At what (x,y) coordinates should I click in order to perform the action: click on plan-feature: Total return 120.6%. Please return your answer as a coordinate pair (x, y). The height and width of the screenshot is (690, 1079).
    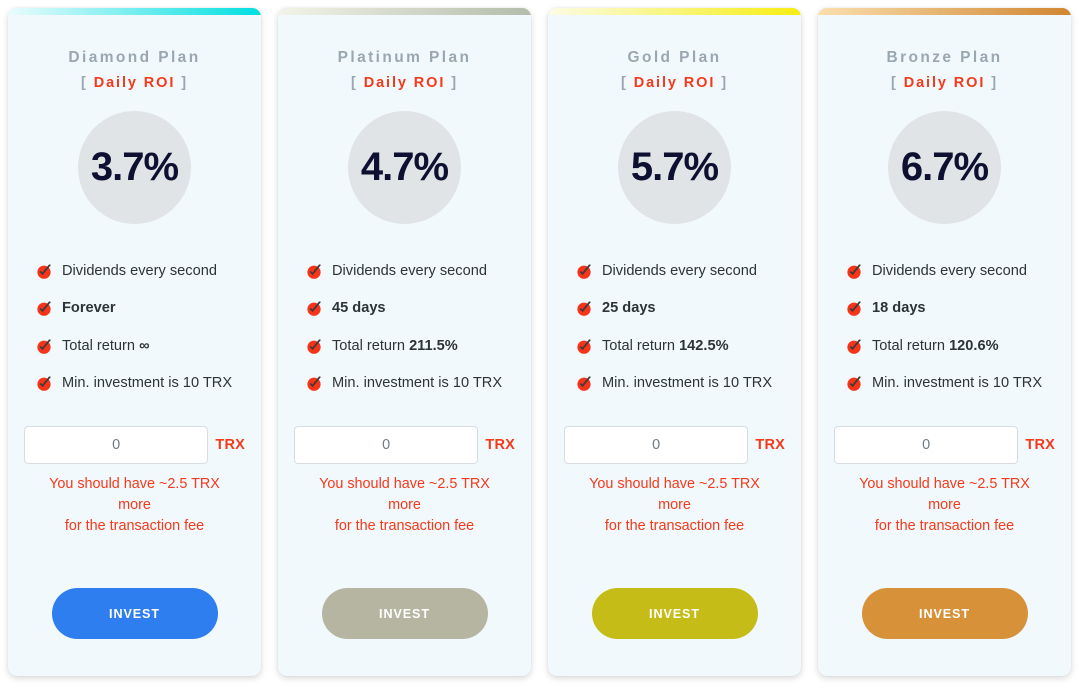
    Looking at the image, I should click on (950, 346).